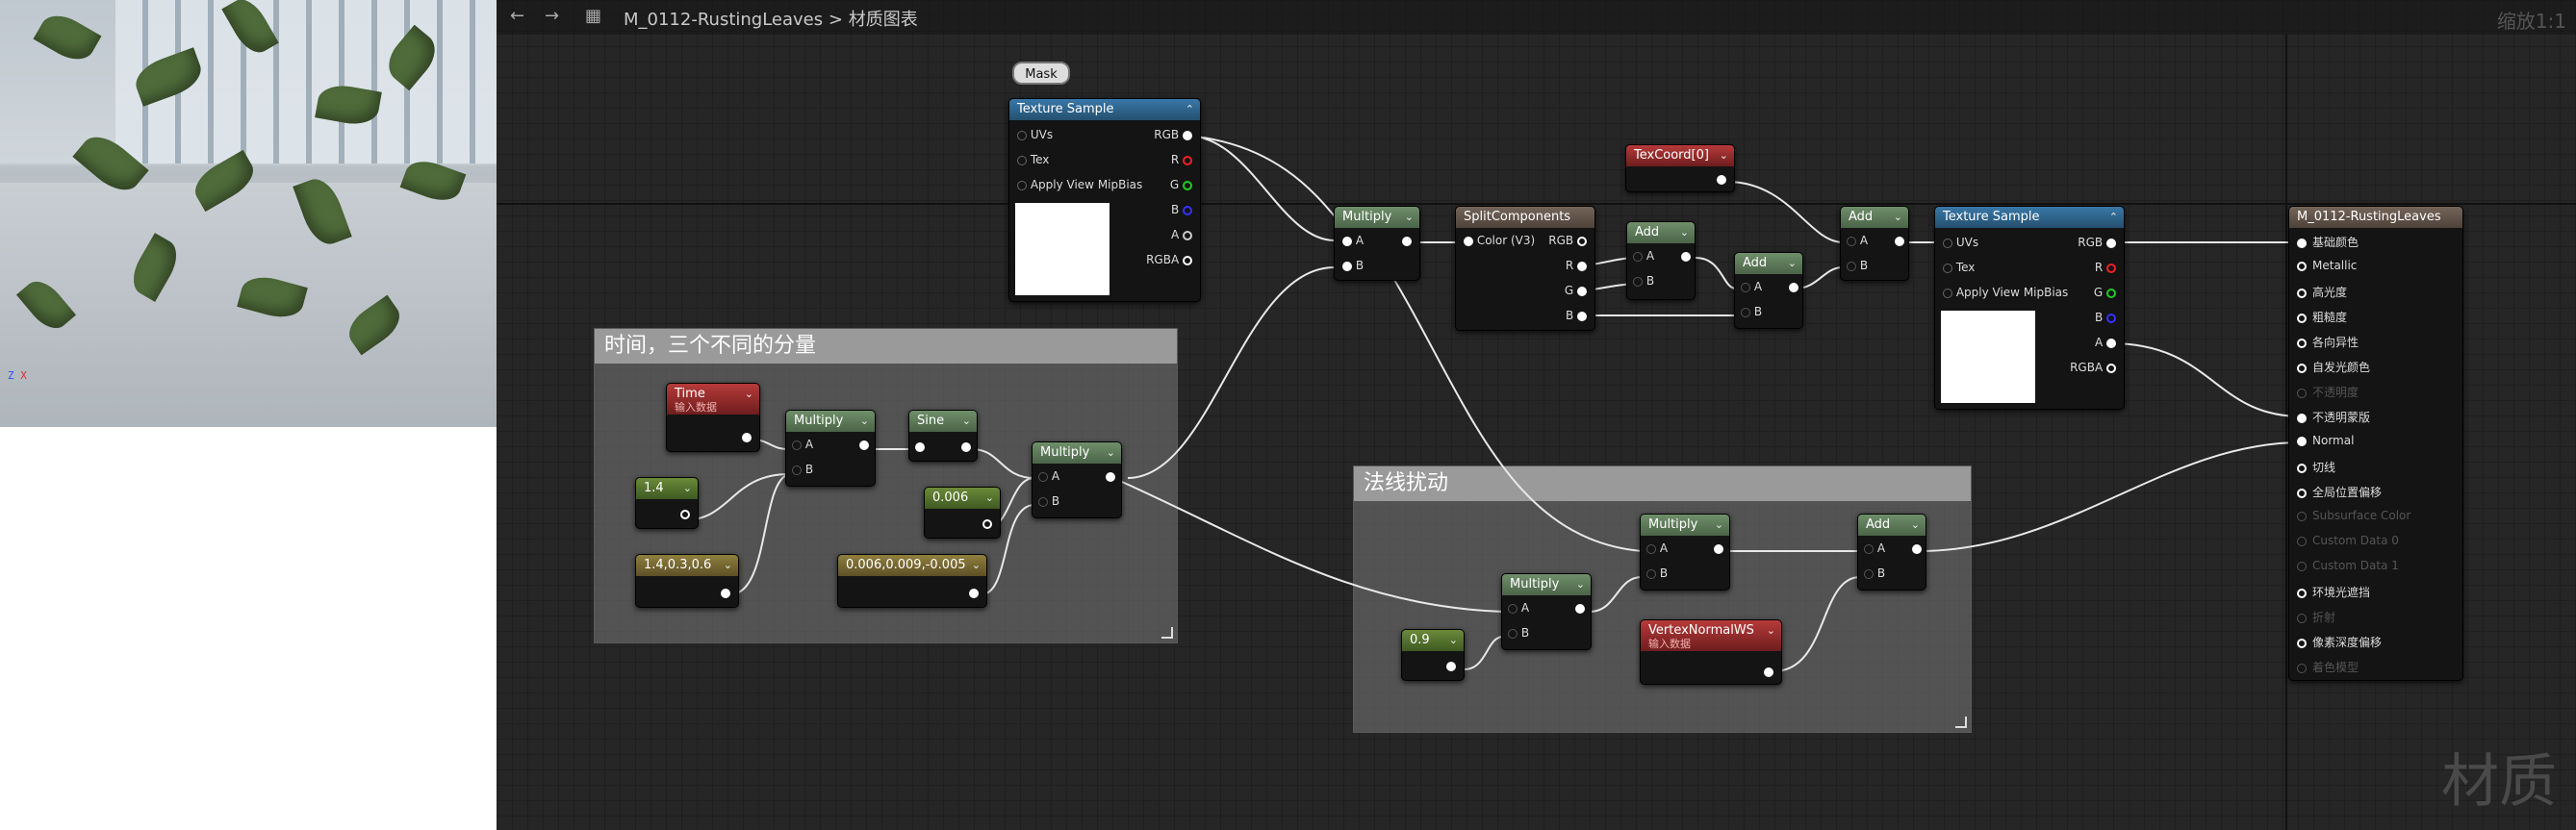  I want to click on node-header: VertexNormalWS 输入数据 ⌄, so click(1711, 635).